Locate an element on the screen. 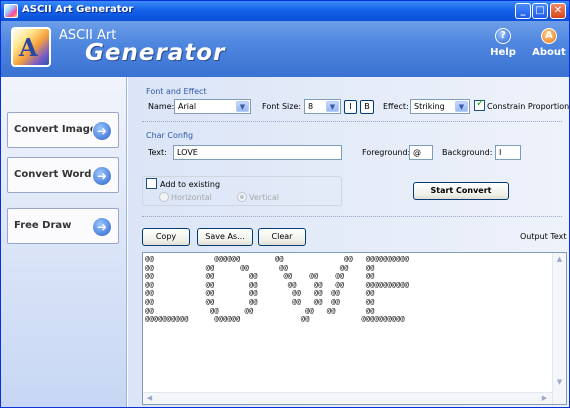 This screenshot has width=570, height=408. foreground-input: @ is located at coordinates (421, 152).